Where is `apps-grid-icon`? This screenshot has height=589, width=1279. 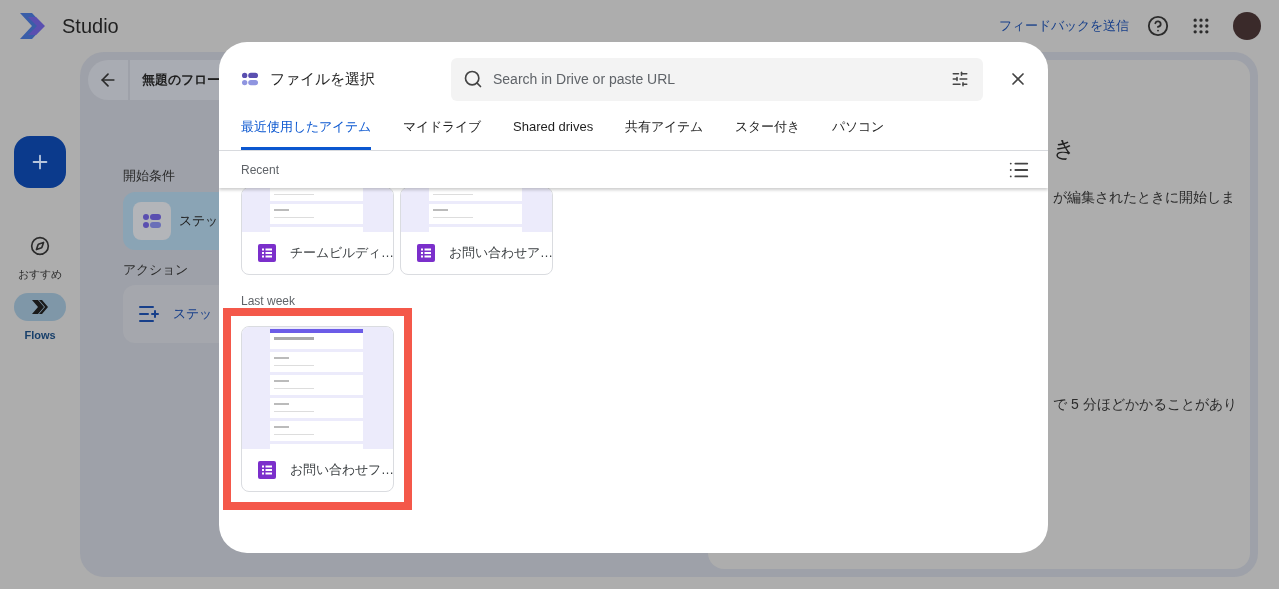 apps-grid-icon is located at coordinates (1201, 26).